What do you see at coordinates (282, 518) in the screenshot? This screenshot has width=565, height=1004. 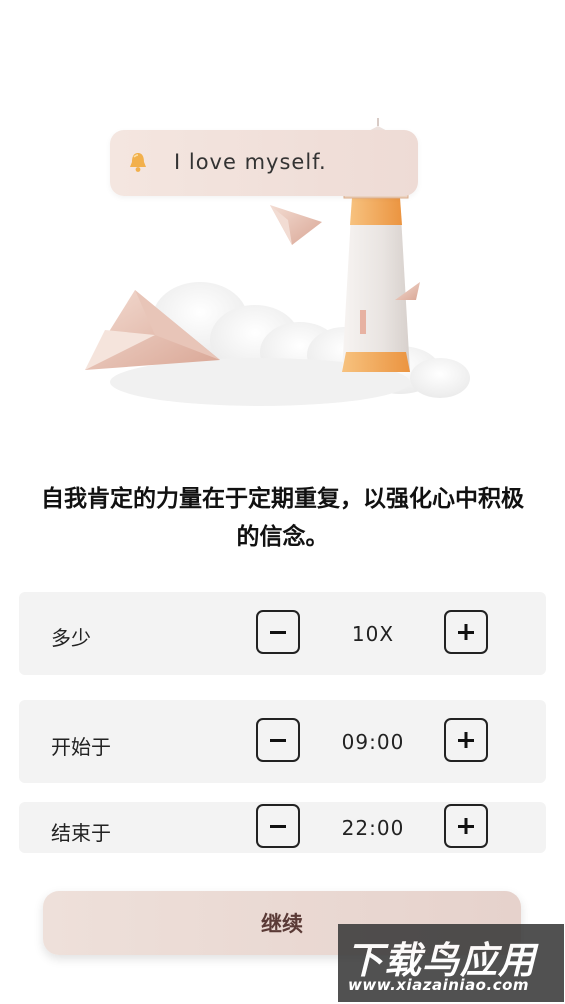 I see `page-headline: 自我肯定的力量在于定期重复，以强化心中积极 的信念。` at bounding box center [282, 518].